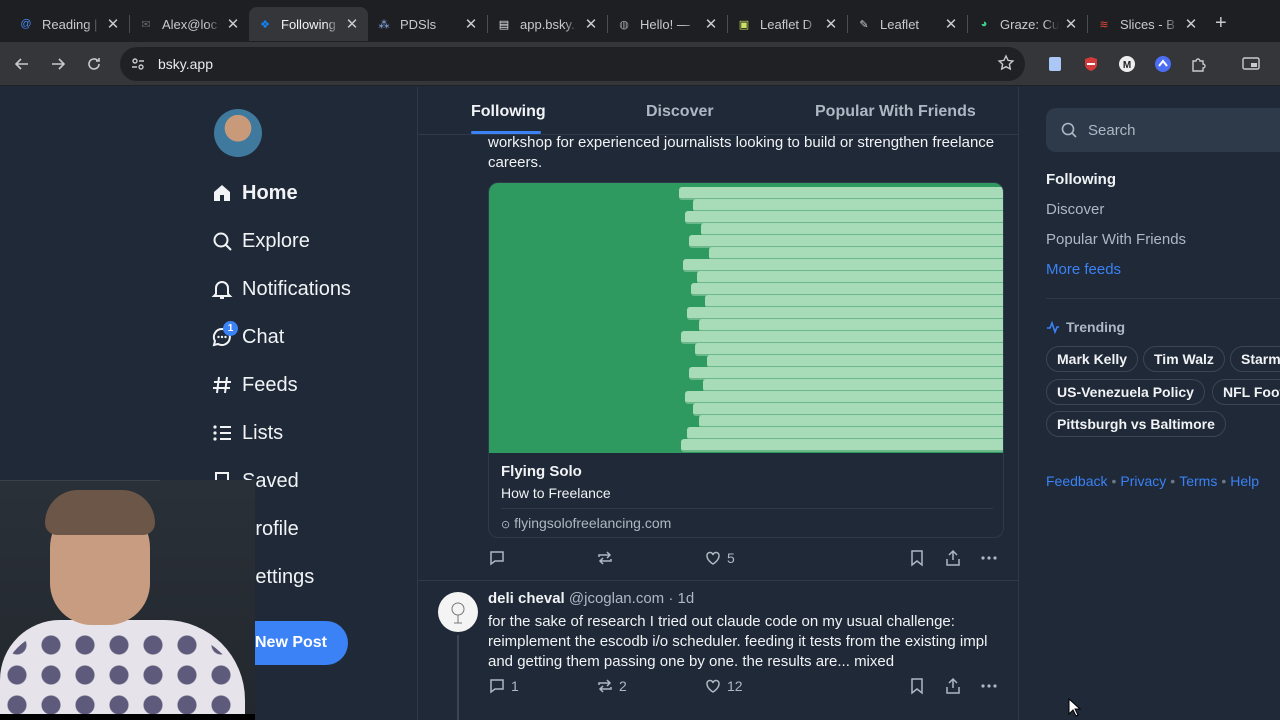  I want to click on sidebar-item-chat: 1 Chat, so click(247, 337).